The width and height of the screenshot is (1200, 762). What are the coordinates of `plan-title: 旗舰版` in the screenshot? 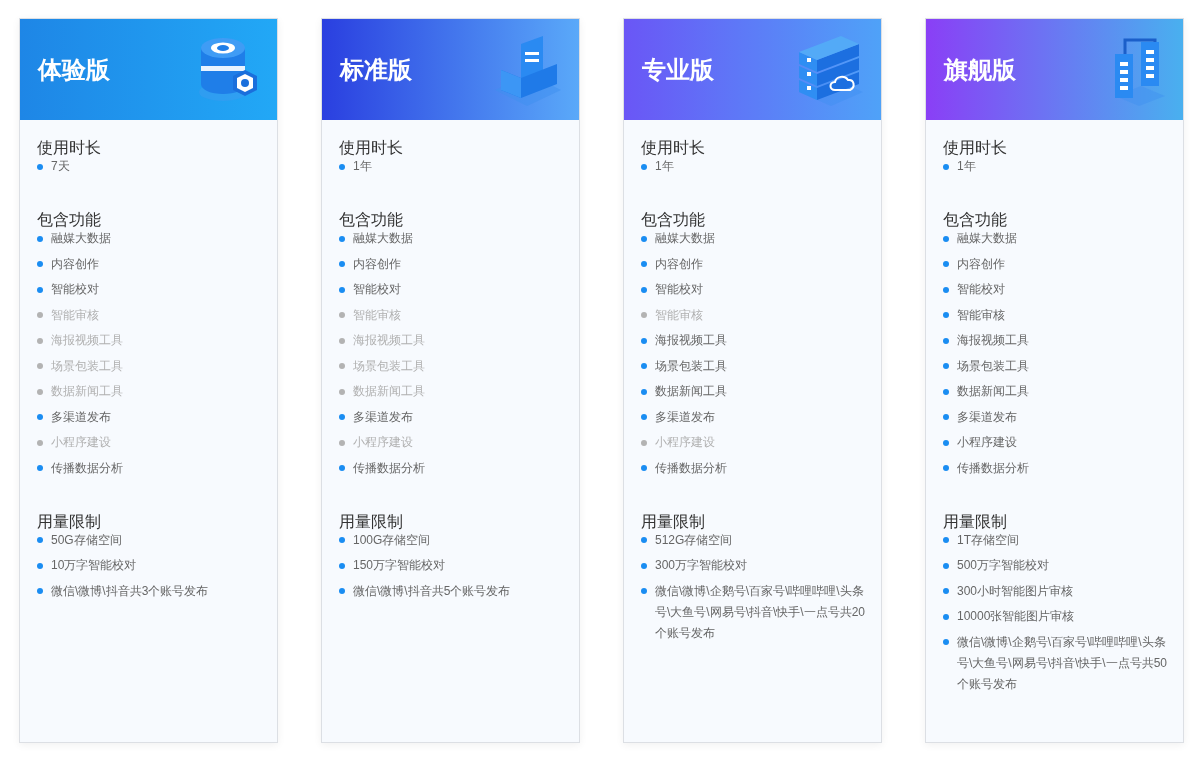 It's located at (980, 69).